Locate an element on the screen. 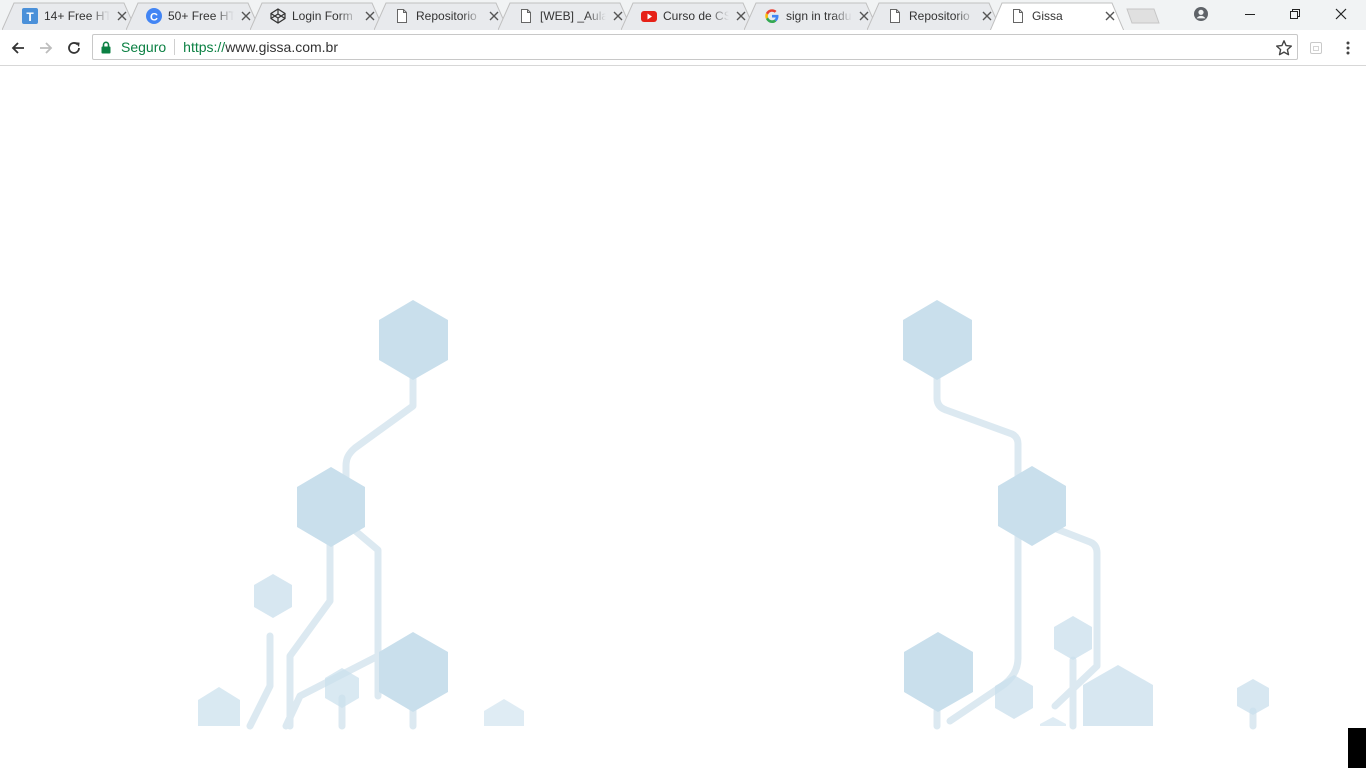 The image size is (1366, 768). back-arrow-icon is located at coordinates (17, 48).